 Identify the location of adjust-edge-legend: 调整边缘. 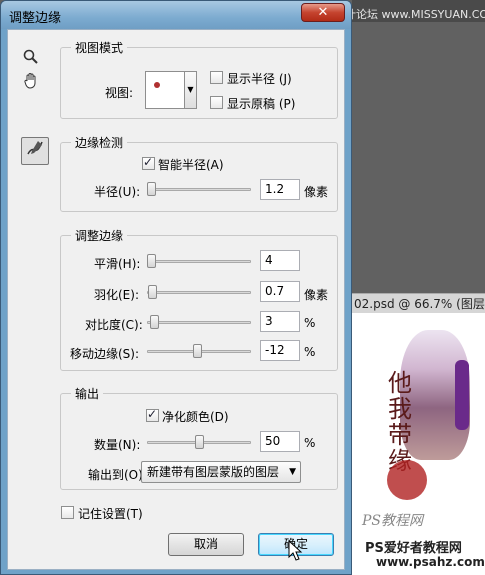
(99, 235).